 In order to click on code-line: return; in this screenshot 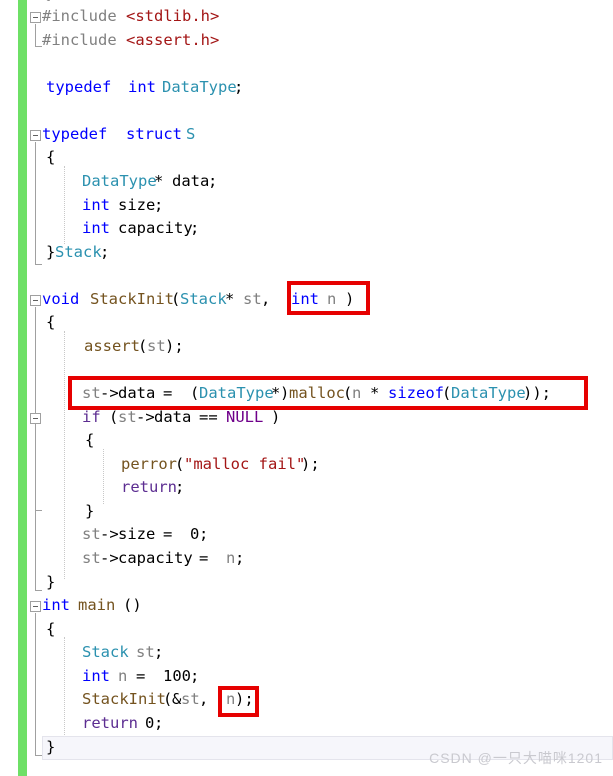, I will do `click(306, 488)`.